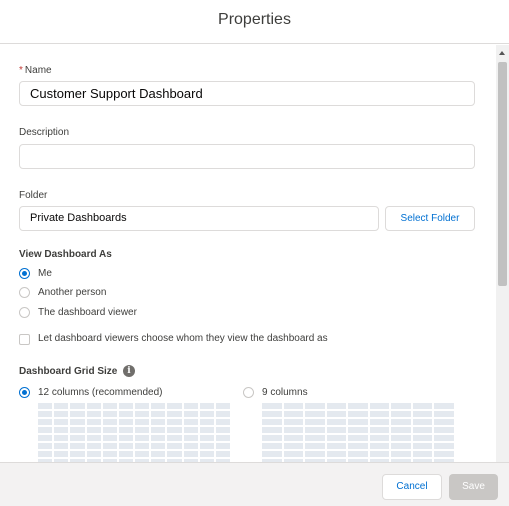  Describe the element at coordinates (473, 487) in the screenshot. I see `save-button: Save` at that location.